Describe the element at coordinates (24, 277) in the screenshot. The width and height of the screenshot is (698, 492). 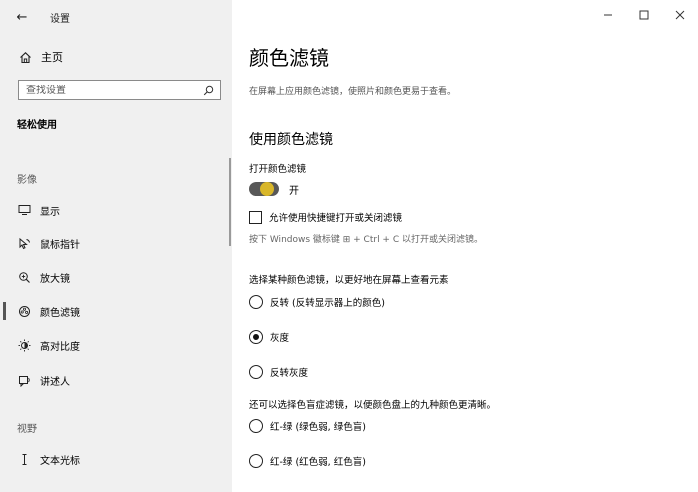
I see `magnifier-icon` at that location.